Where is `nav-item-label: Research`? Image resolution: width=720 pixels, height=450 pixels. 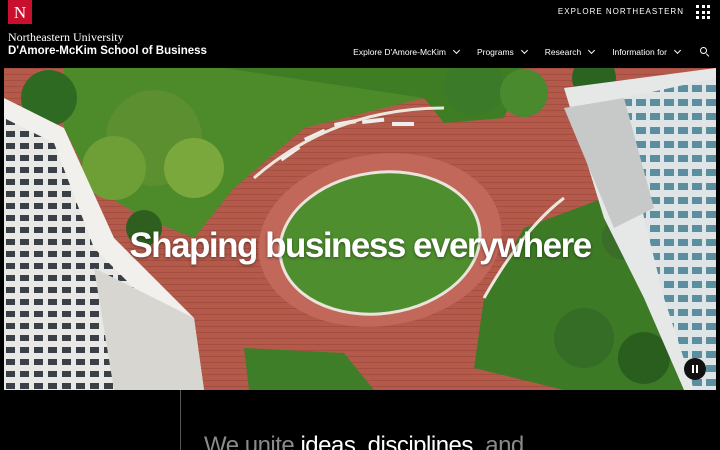 nav-item-label: Research is located at coordinates (563, 52).